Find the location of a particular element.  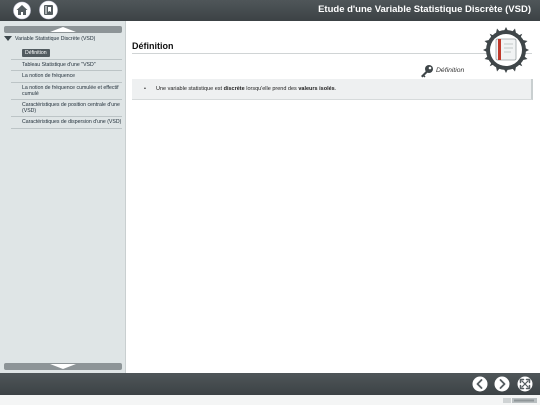

sidebar-item-frequence: La notion de fréquence is located at coordinates (66, 77).